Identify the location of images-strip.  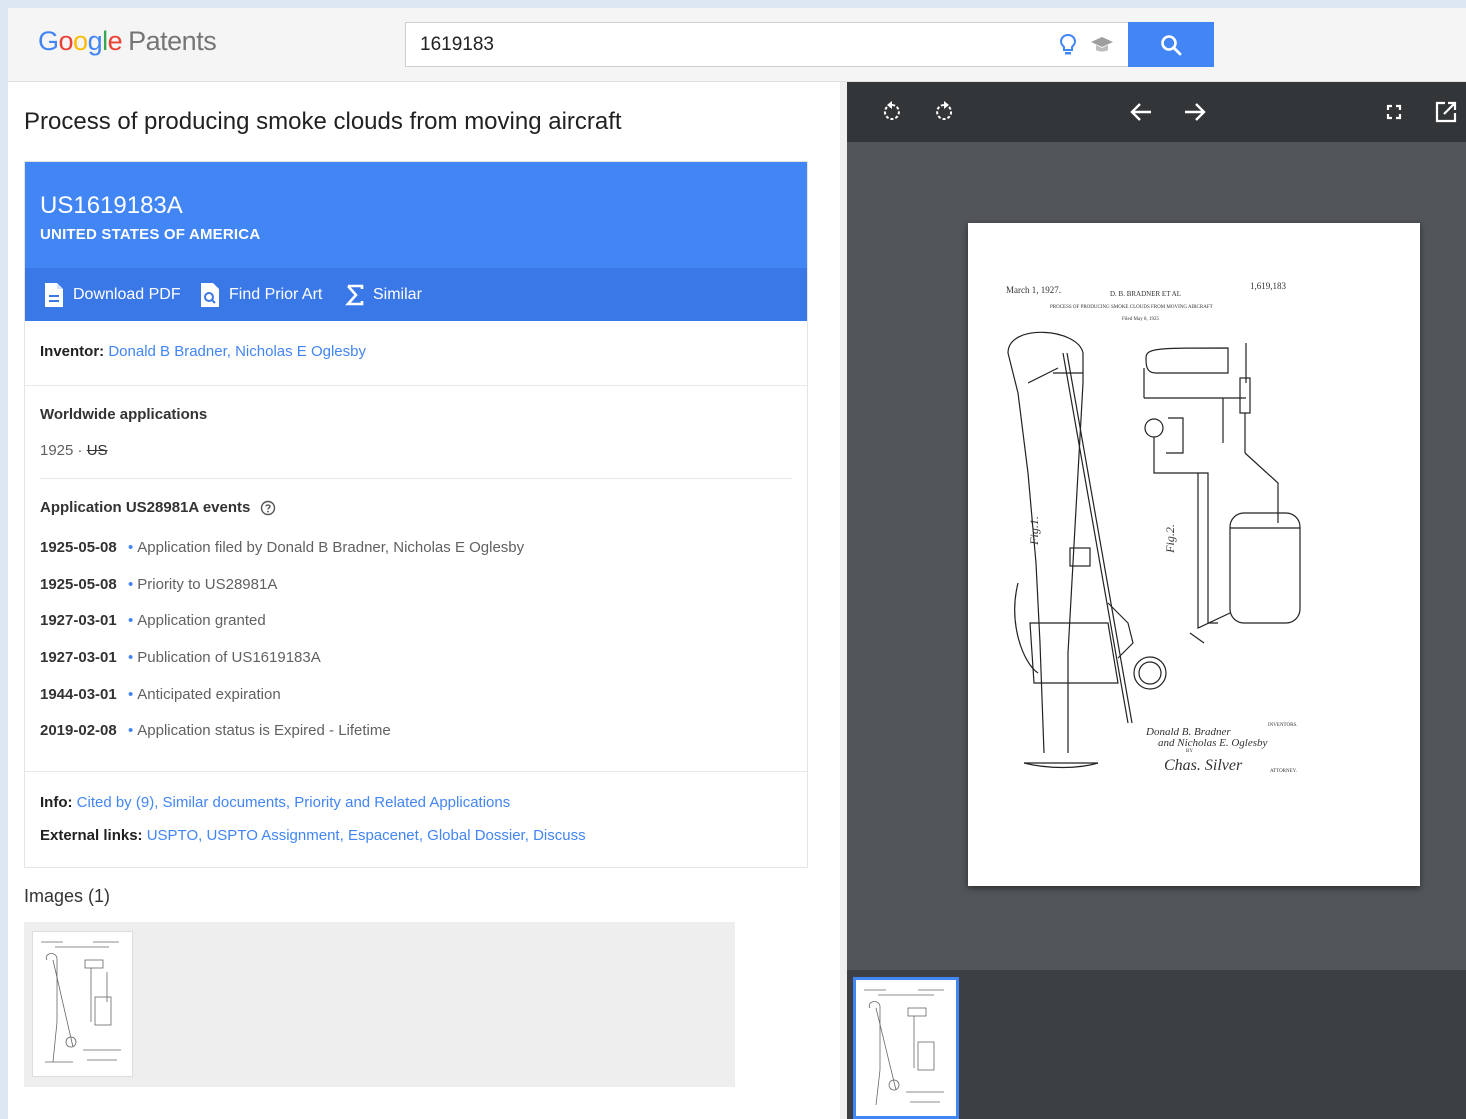
(379, 1004).